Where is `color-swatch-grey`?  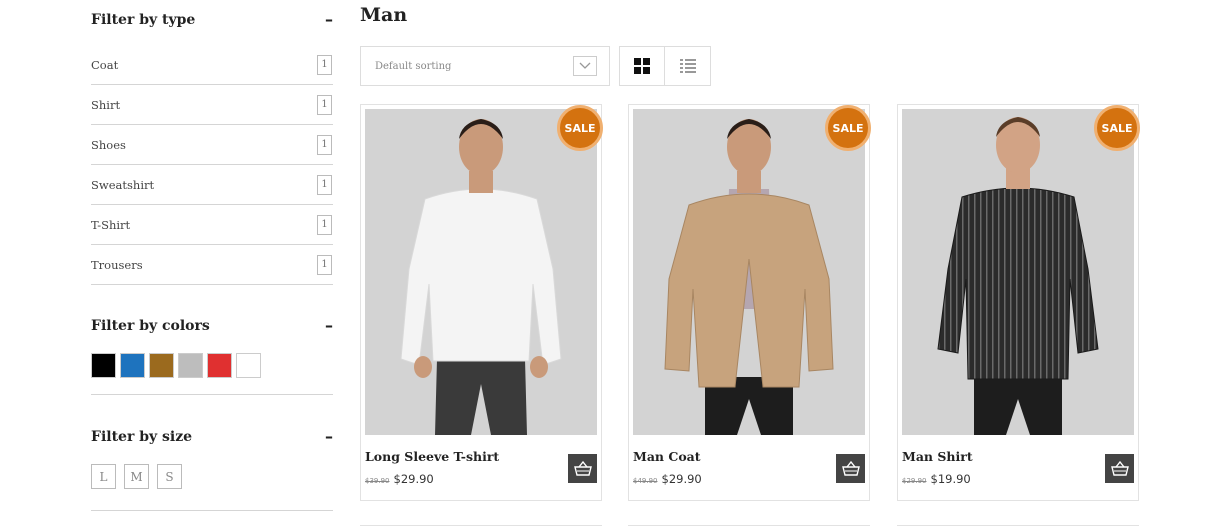
color-swatch-grey is located at coordinates (190, 365).